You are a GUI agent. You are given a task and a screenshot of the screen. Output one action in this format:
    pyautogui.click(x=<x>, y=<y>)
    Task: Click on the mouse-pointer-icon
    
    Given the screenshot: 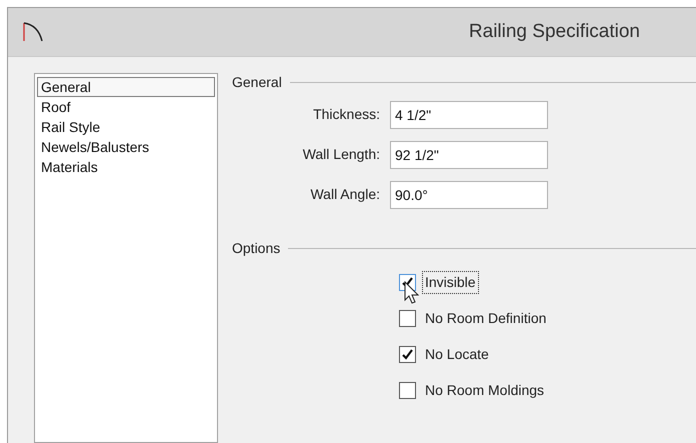 What is the action you would take?
    pyautogui.click(x=412, y=293)
    